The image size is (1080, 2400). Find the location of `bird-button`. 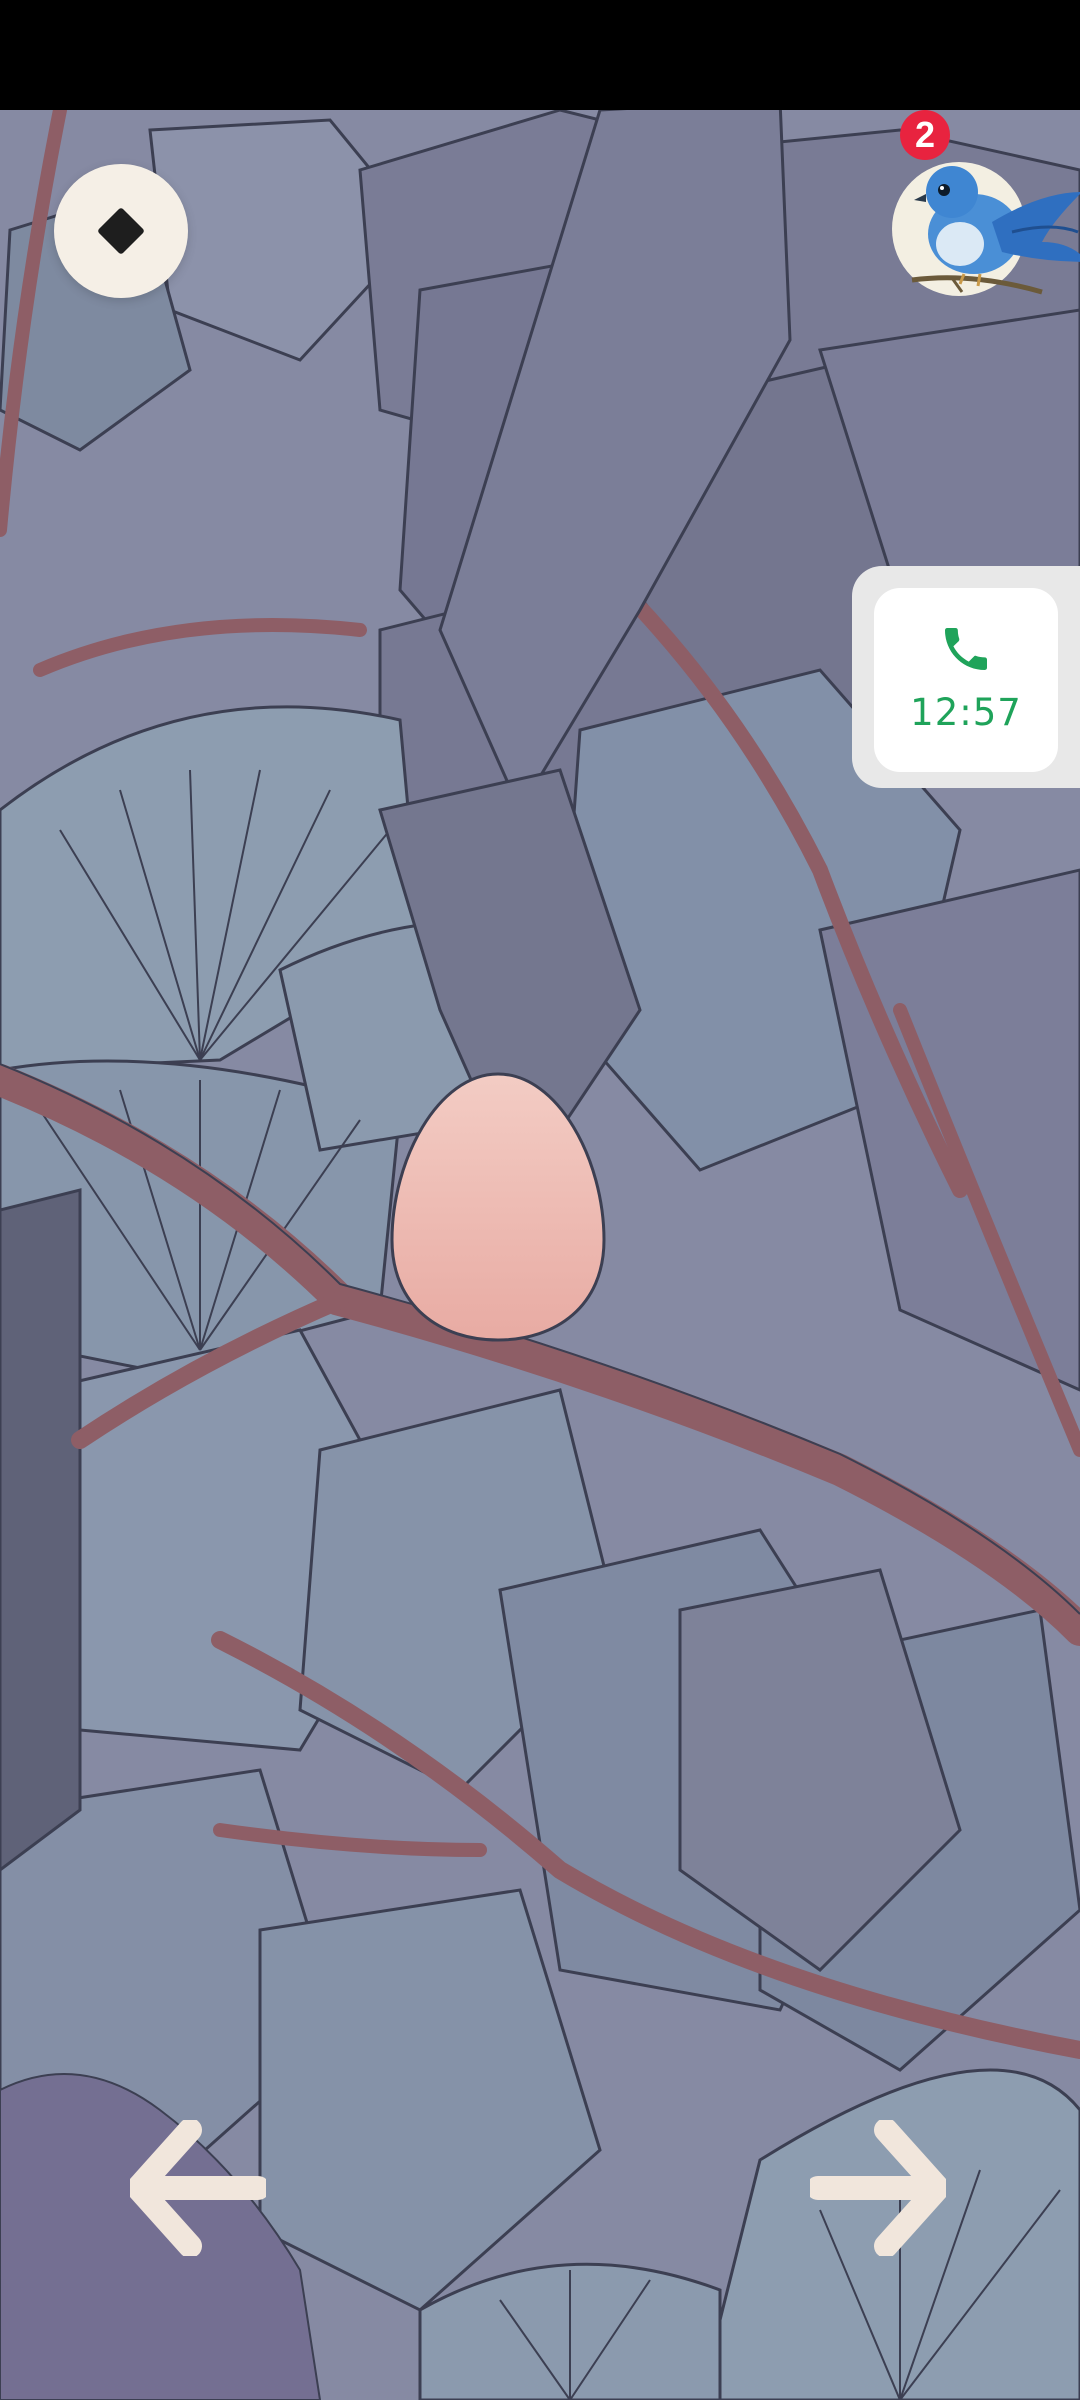

bird-button is located at coordinates (986, 229).